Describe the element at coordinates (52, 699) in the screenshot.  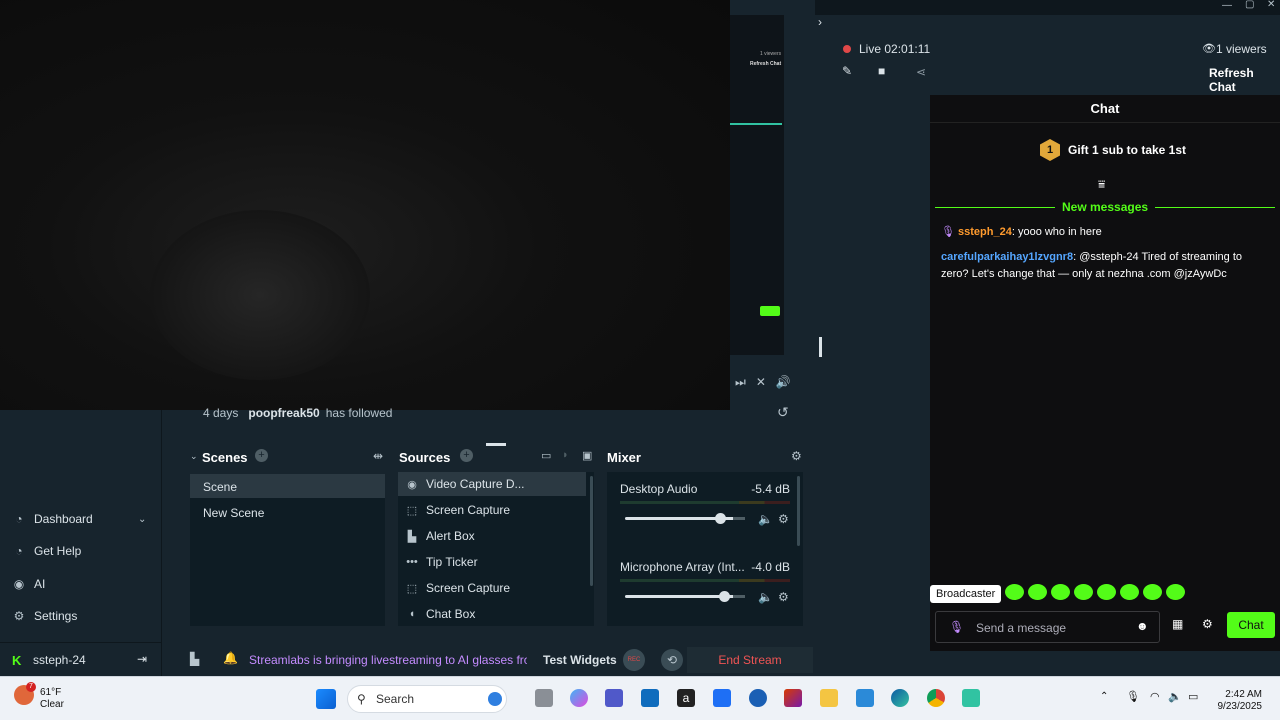
I see `weather-widget: 61°F Clear` at that location.